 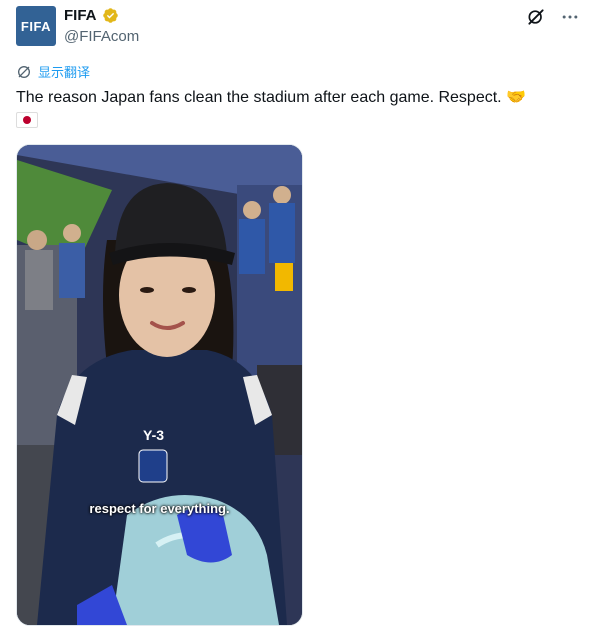 I want to click on display-name: FIFA, so click(x=80, y=15).